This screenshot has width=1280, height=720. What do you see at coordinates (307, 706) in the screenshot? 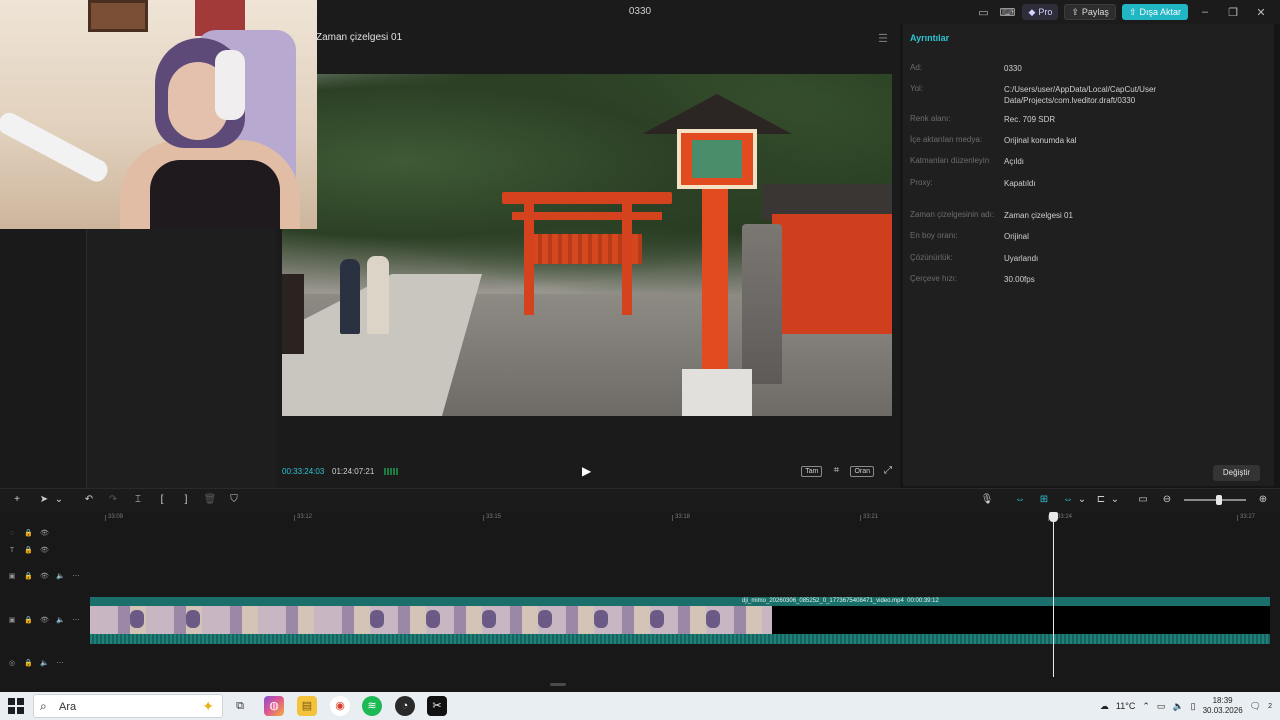
I see `file-explorer-icon: ▤` at bounding box center [307, 706].